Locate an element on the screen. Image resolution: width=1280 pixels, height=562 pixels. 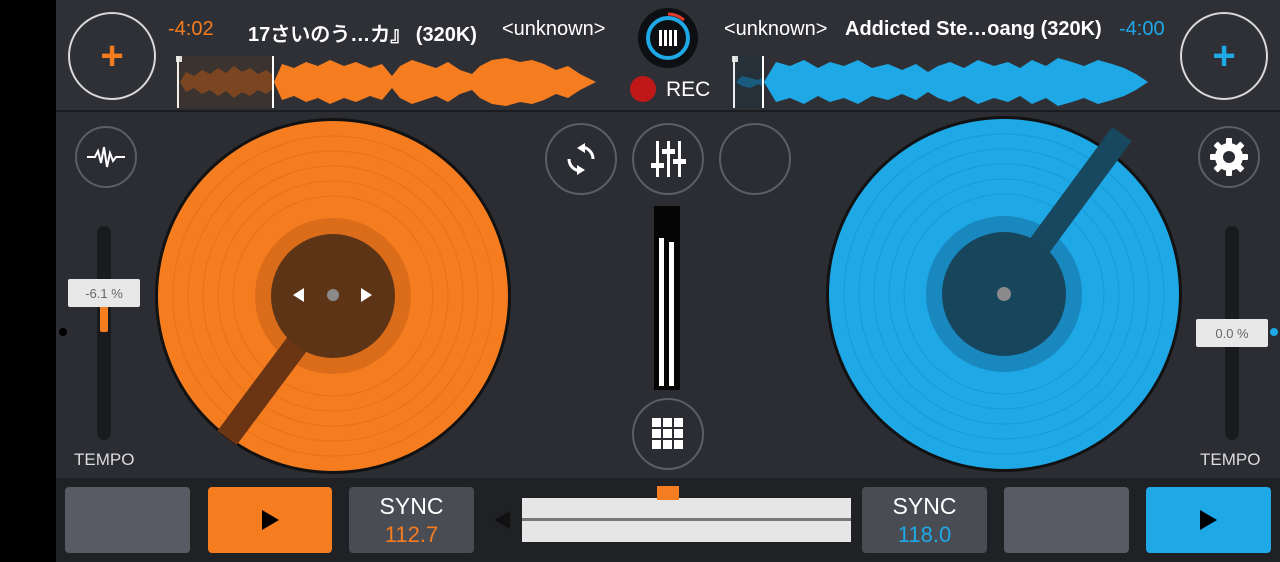
crossfader-handle is located at coordinates (668, 493).